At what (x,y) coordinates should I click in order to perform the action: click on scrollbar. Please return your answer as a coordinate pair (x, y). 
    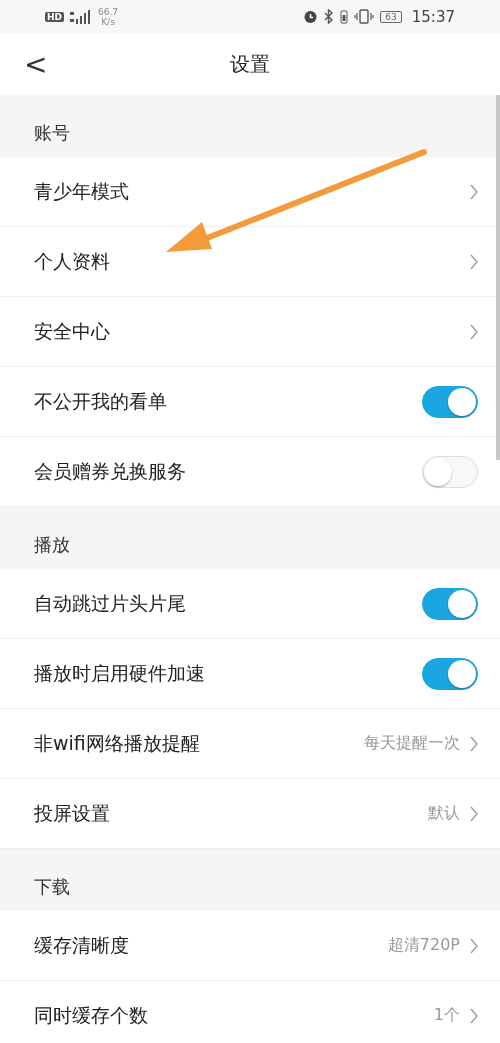
    Looking at the image, I should click on (498, 277).